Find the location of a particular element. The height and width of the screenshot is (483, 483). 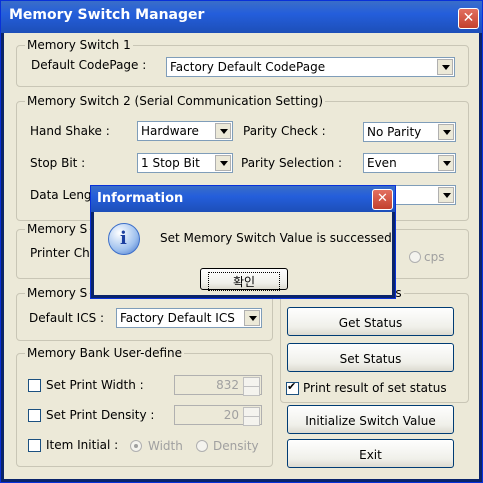

info-icon: i is located at coordinates (124, 239).